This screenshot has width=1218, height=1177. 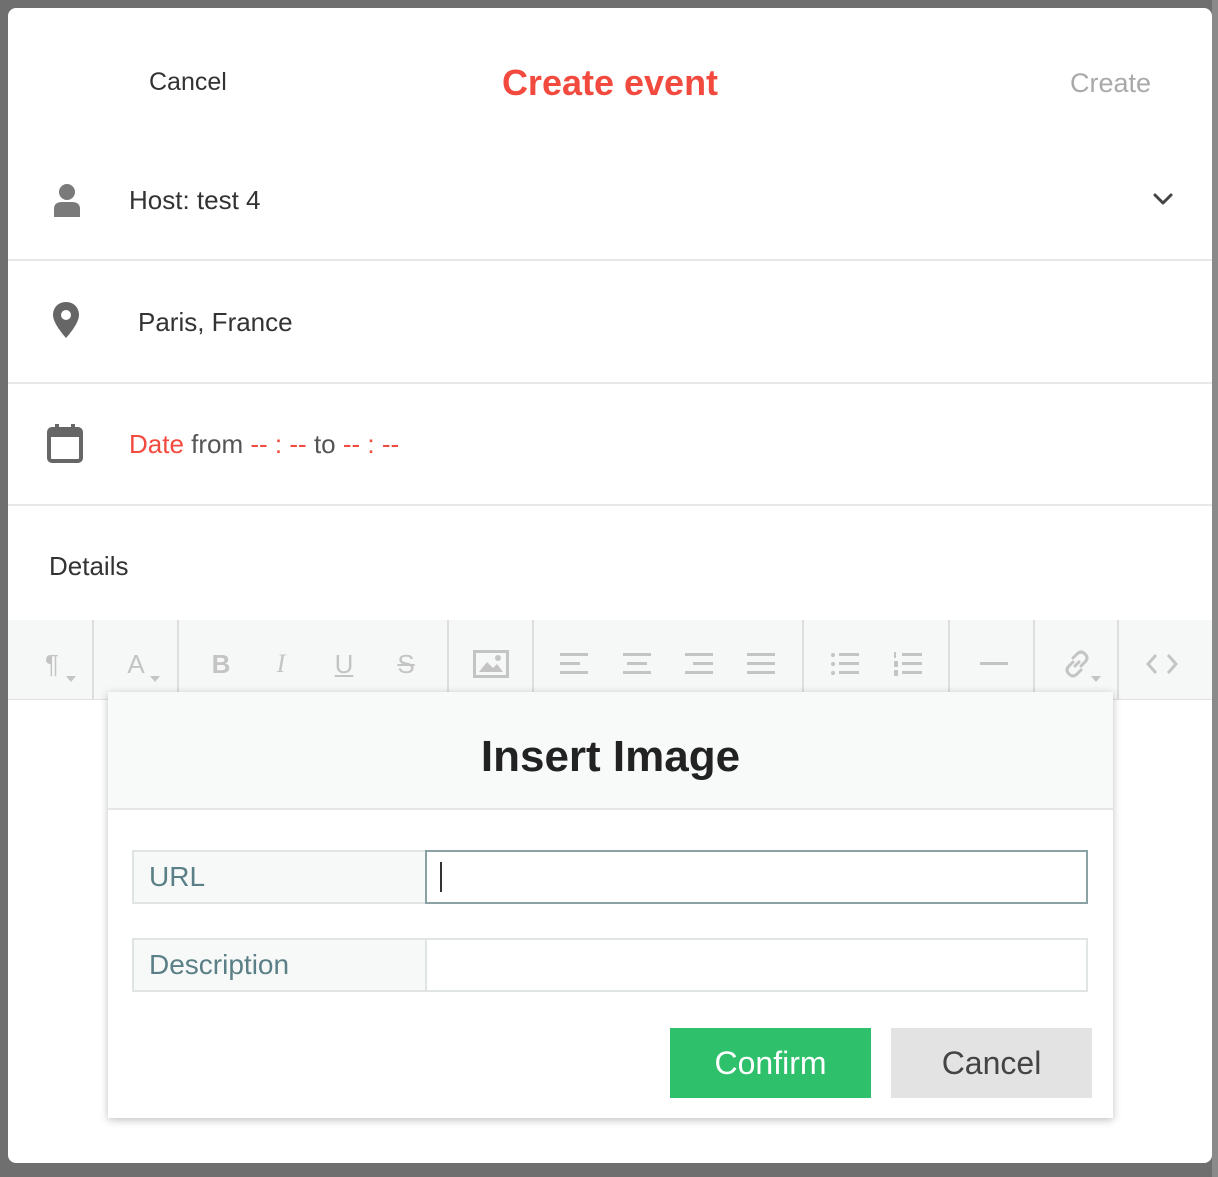 I want to click on align-left-button, so click(x=574, y=664).